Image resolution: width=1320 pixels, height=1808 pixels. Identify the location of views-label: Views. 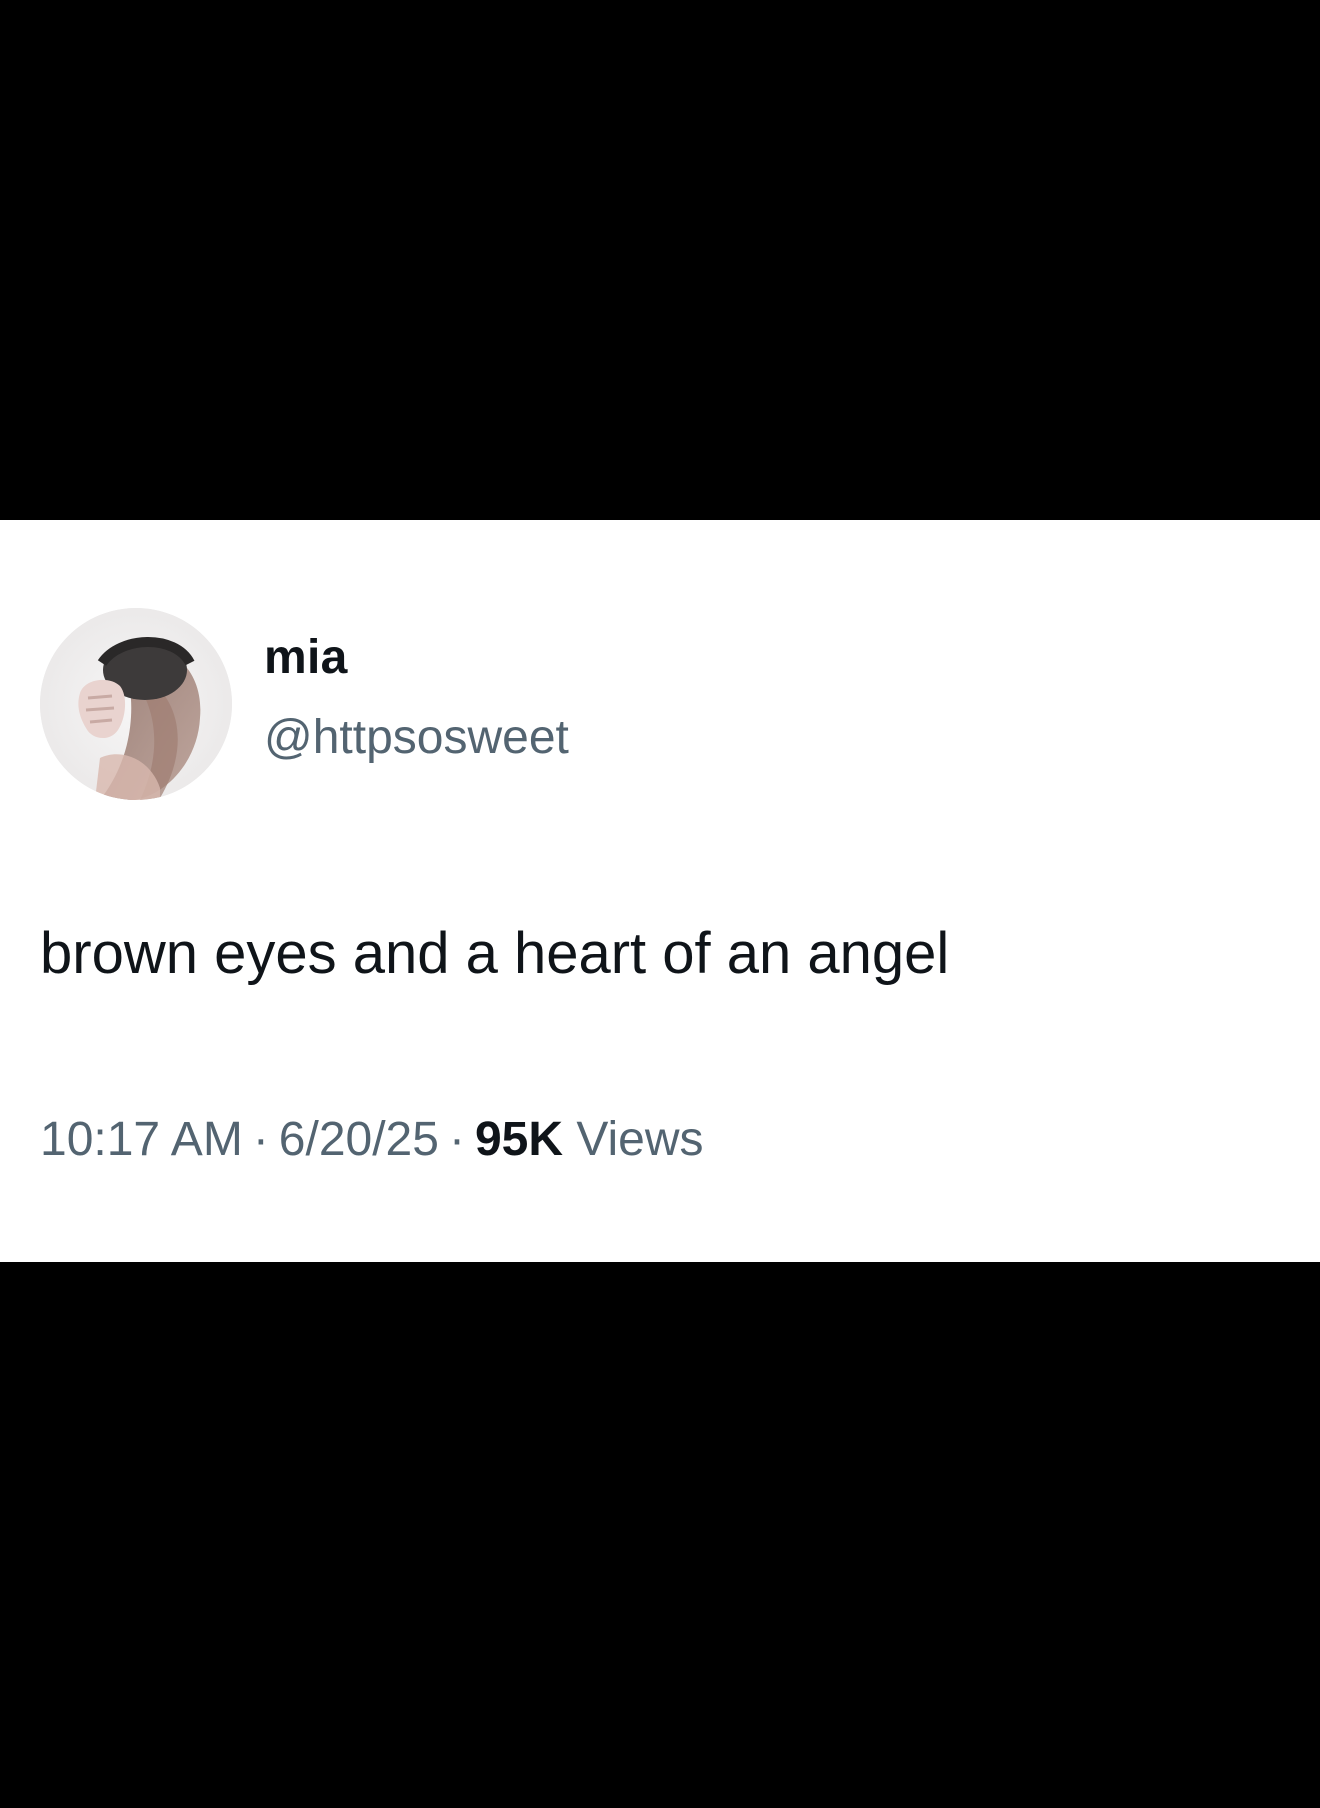
(640, 1139).